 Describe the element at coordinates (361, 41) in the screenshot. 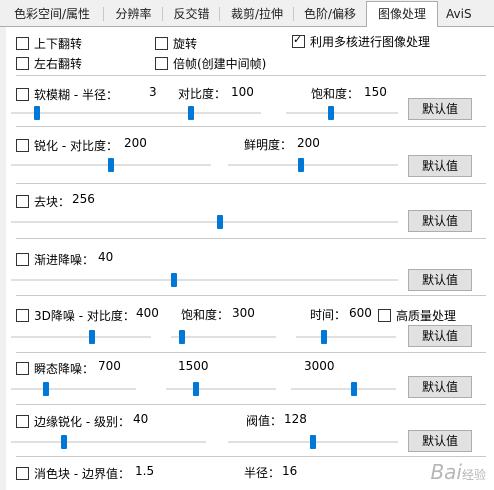

I see `multicore-checkbox: 利用多核进行图像处理` at that location.